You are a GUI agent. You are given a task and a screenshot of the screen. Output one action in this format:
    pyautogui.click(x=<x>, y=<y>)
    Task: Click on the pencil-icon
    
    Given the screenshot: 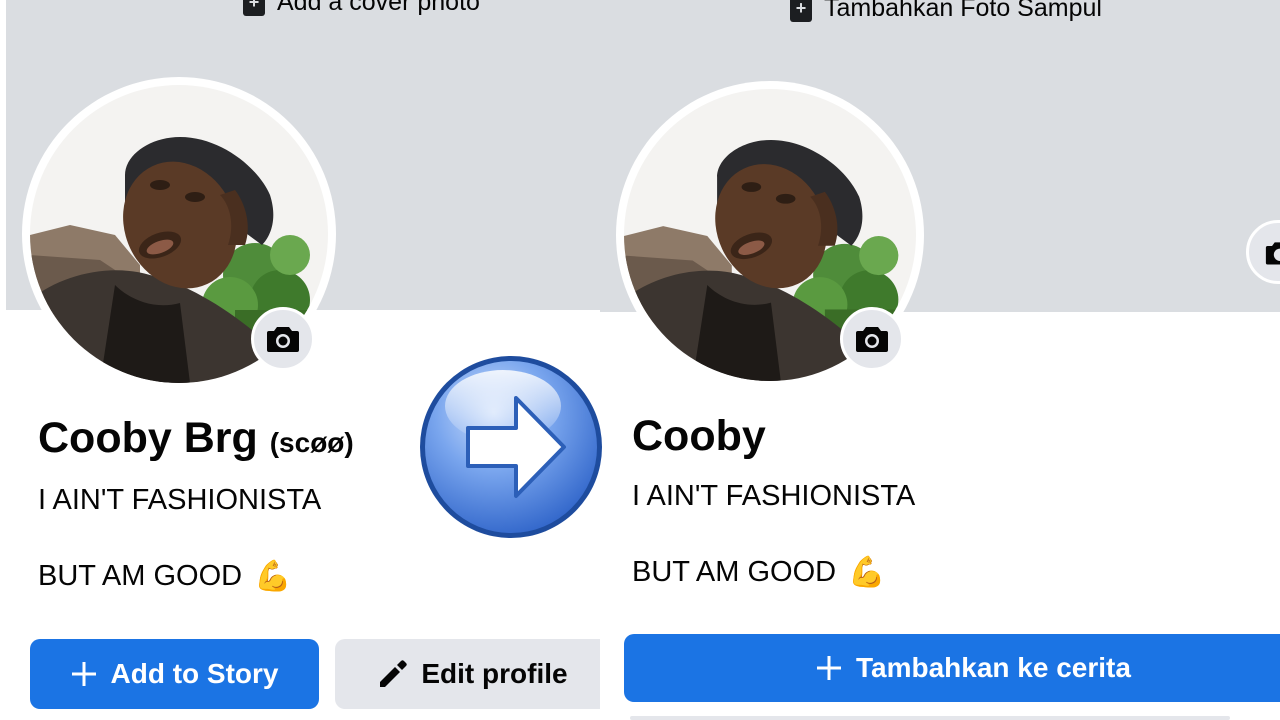 What is the action you would take?
    pyautogui.click(x=394, y=673)
    